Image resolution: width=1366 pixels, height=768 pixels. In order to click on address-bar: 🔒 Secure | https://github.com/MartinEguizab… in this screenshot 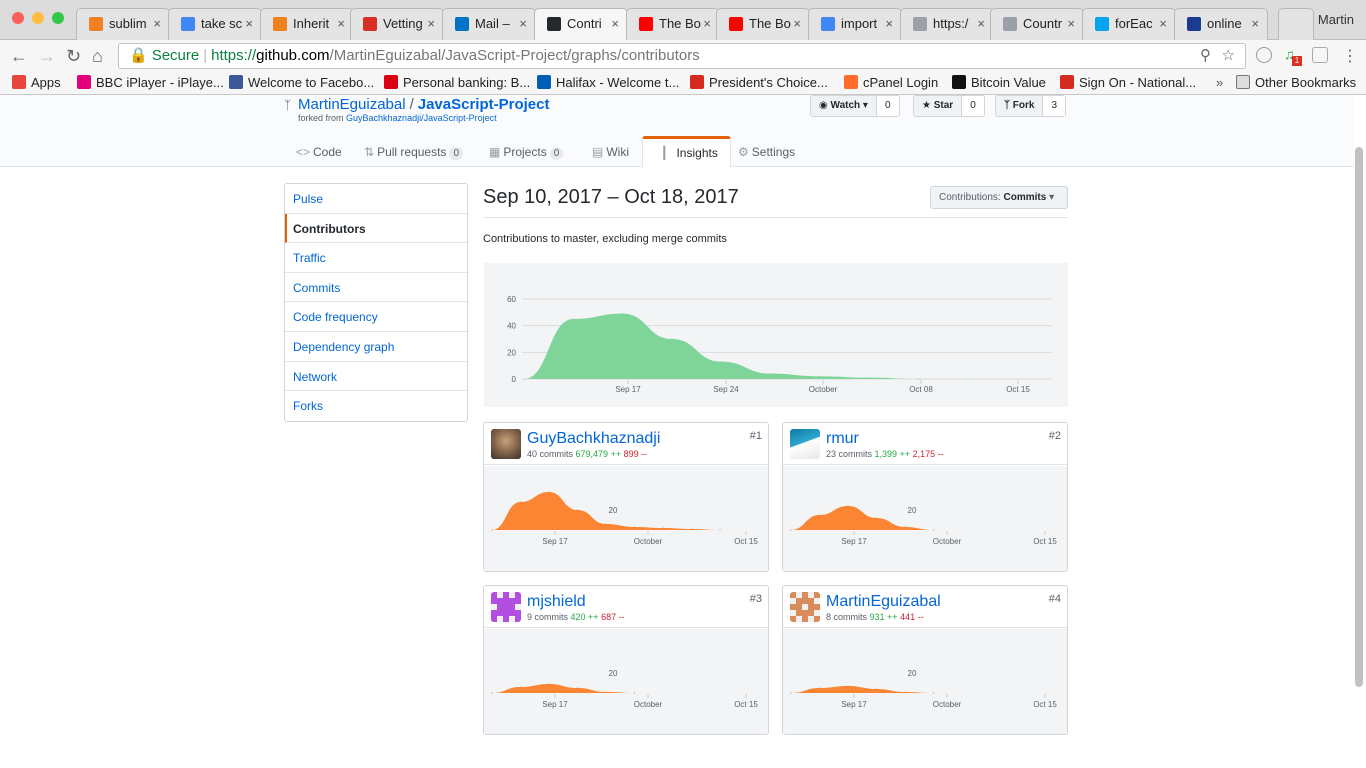, I will do `click(682, 56)`.